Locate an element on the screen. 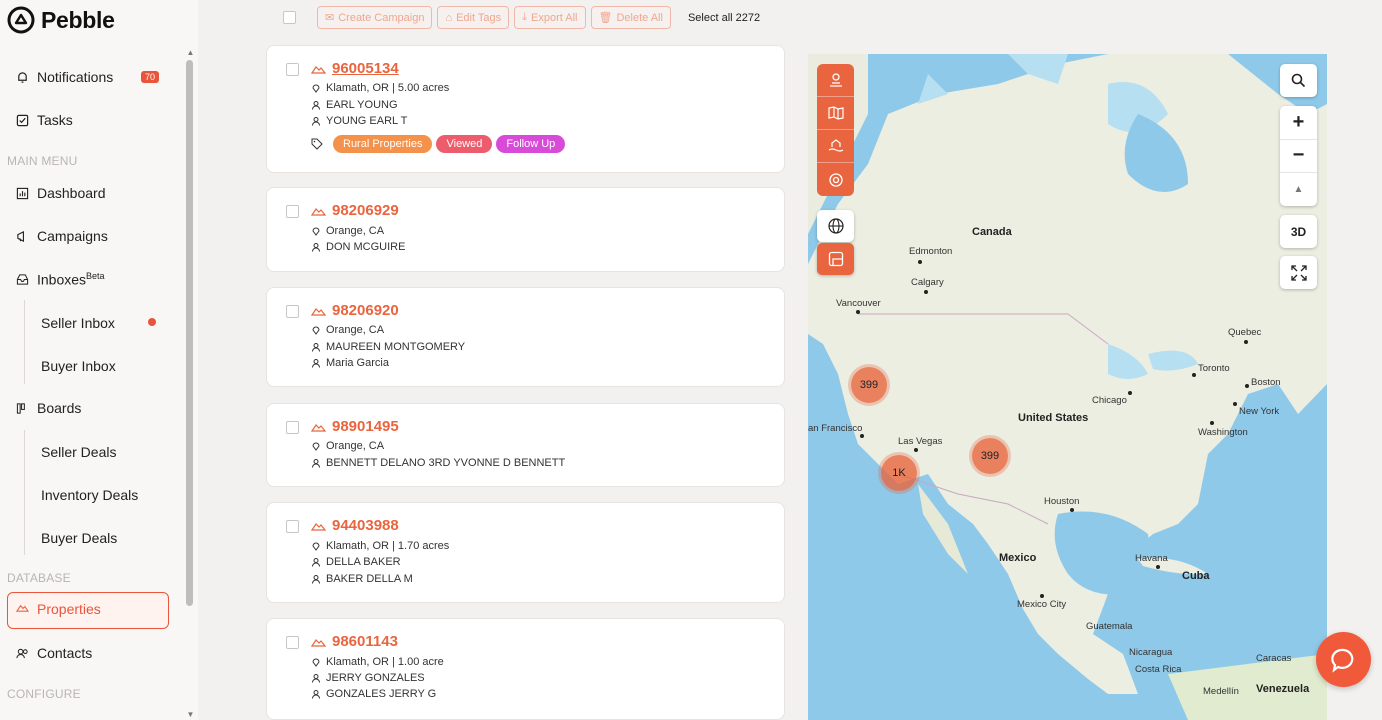 Image resolution: width=1382 pixels, height=720 pixels. export-all-button: ⤓ Export All is located at coordinates (550, 17).